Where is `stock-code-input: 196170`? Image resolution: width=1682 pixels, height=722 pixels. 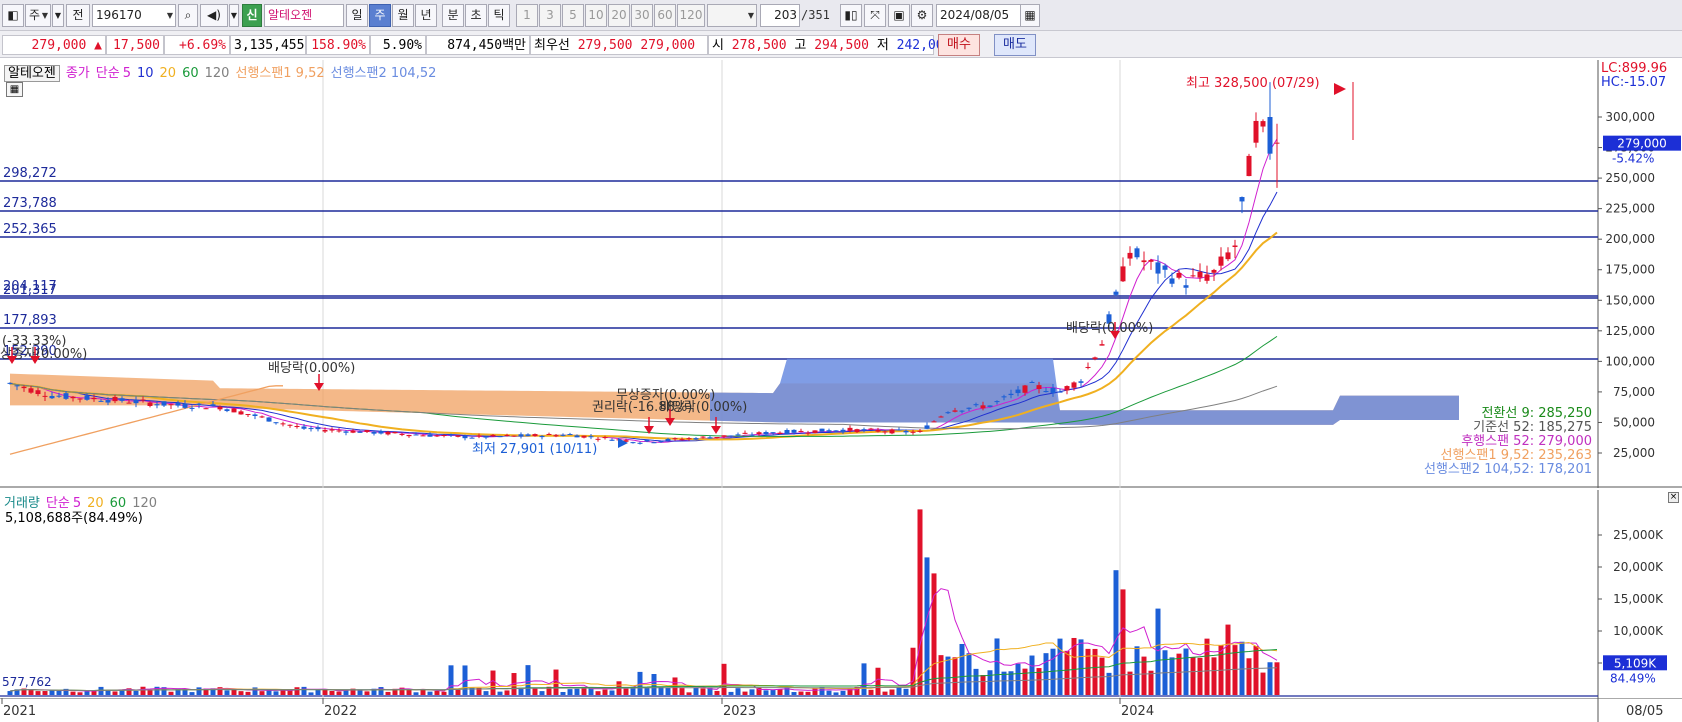
stock-code-input: 196170 is located at coordinates (134, 15).